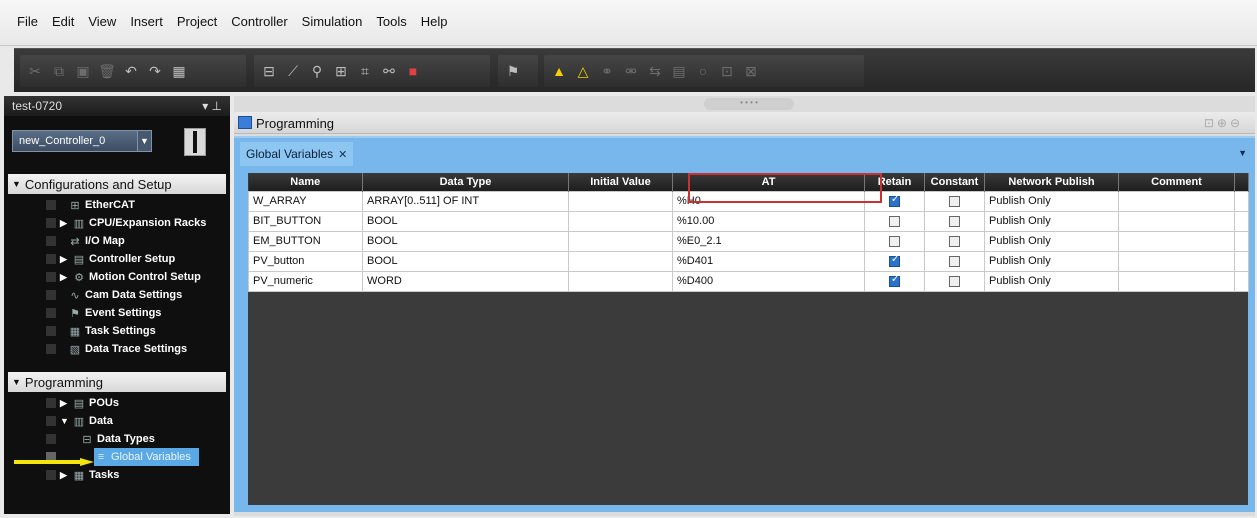 Image resolution: width=1257 pixels, height=518 pixels. What do you see at coordinates (63, 21) in the screenshot?
I see `menu-edit: Edit` at bounding box center [63, 21].